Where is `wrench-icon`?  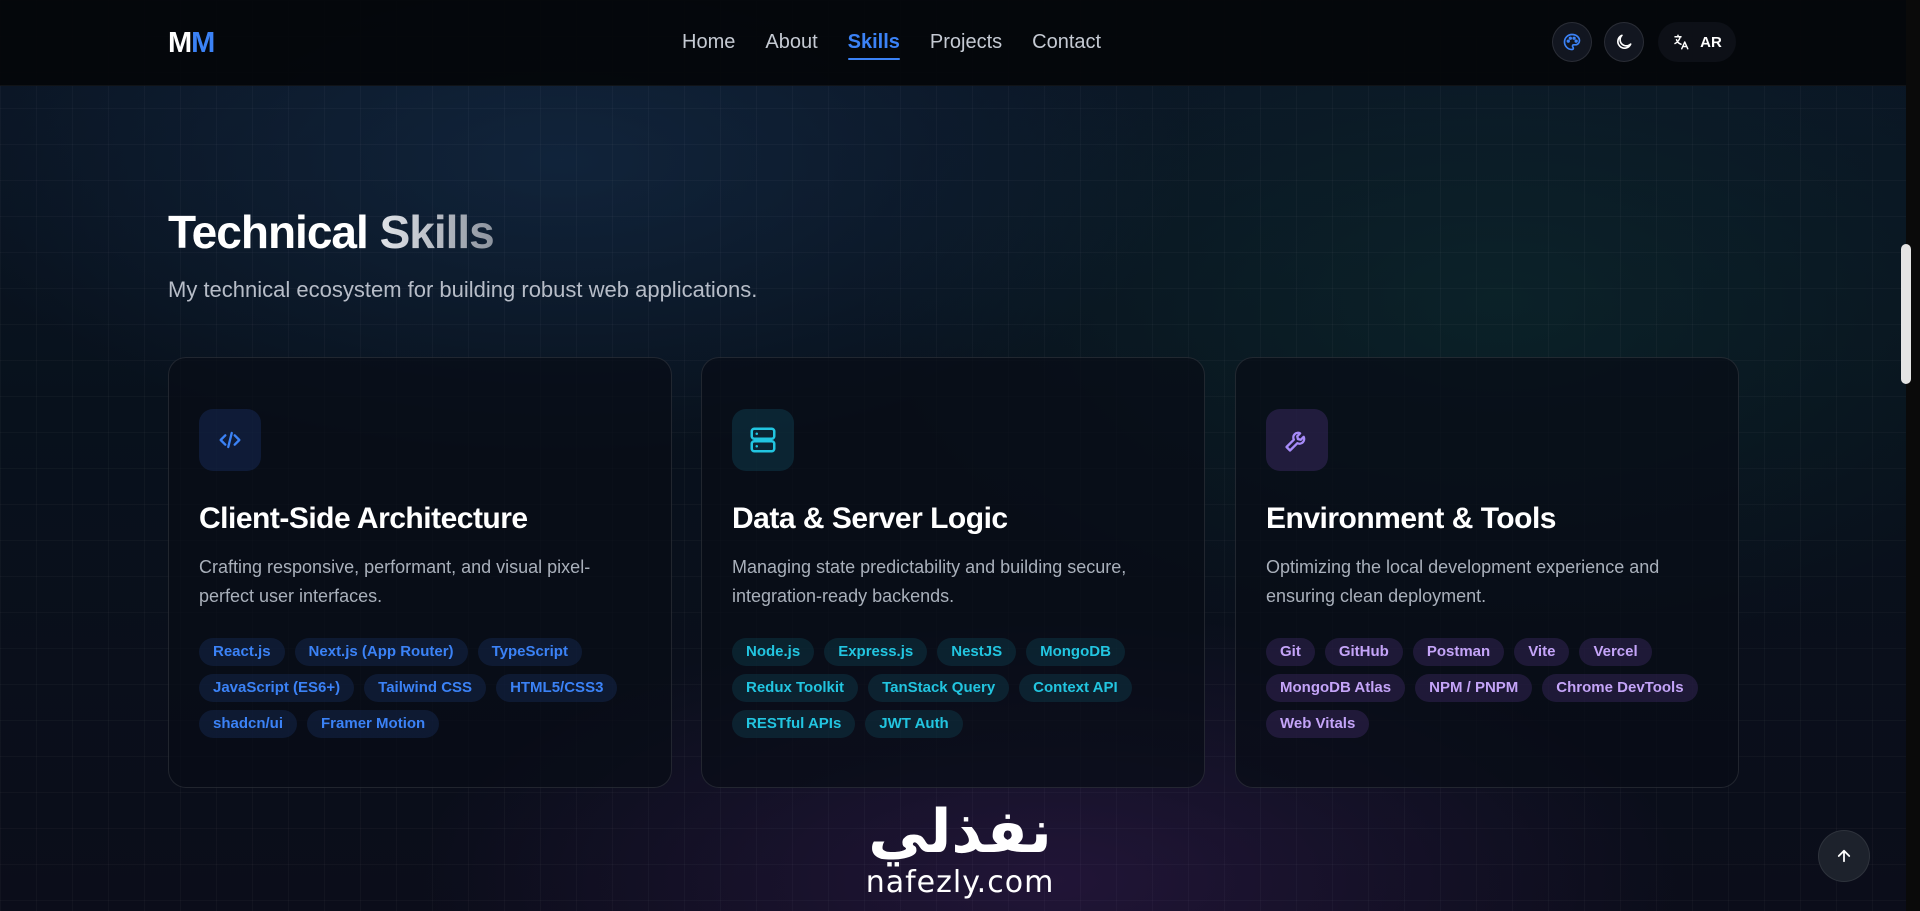
wrench-icon is located at coordinates (1295, 441).